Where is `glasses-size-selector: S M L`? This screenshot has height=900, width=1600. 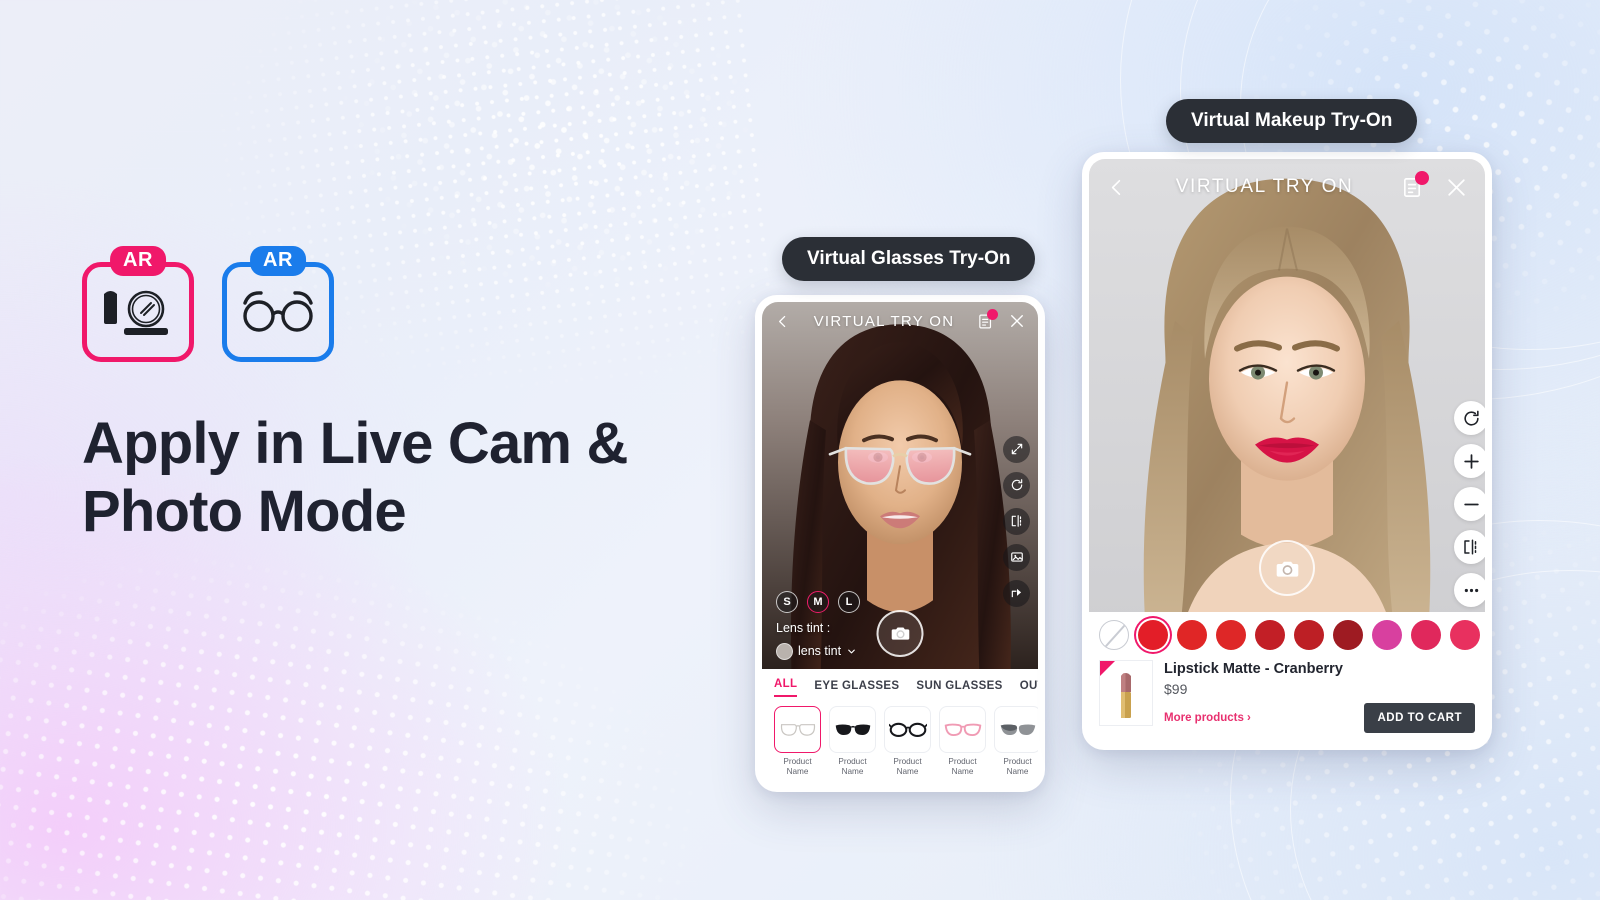
glasses-size-selector: S M L is located at coordinates (818, 601).